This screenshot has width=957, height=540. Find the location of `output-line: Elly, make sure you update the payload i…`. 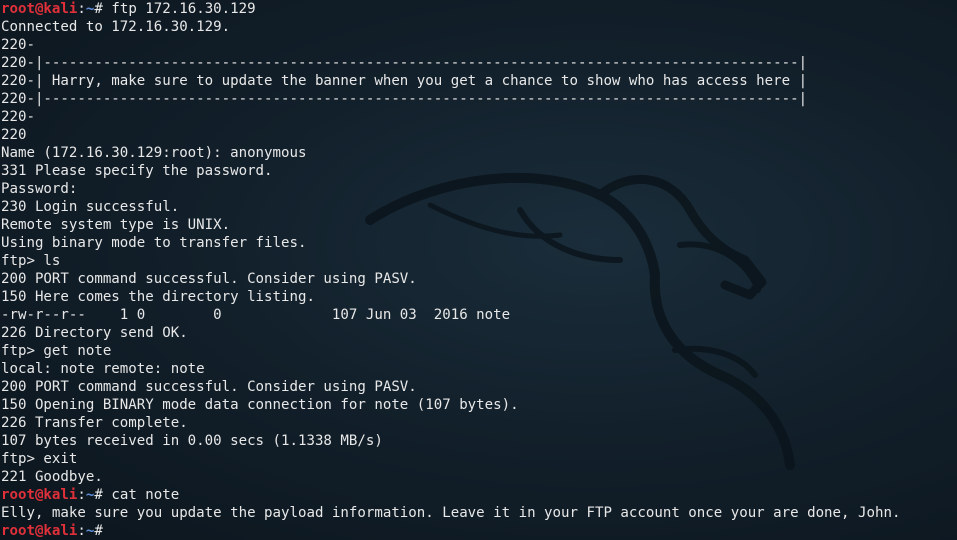

output-line: Elly, make sure you update the payload i… is located at coordinates (451, 513).